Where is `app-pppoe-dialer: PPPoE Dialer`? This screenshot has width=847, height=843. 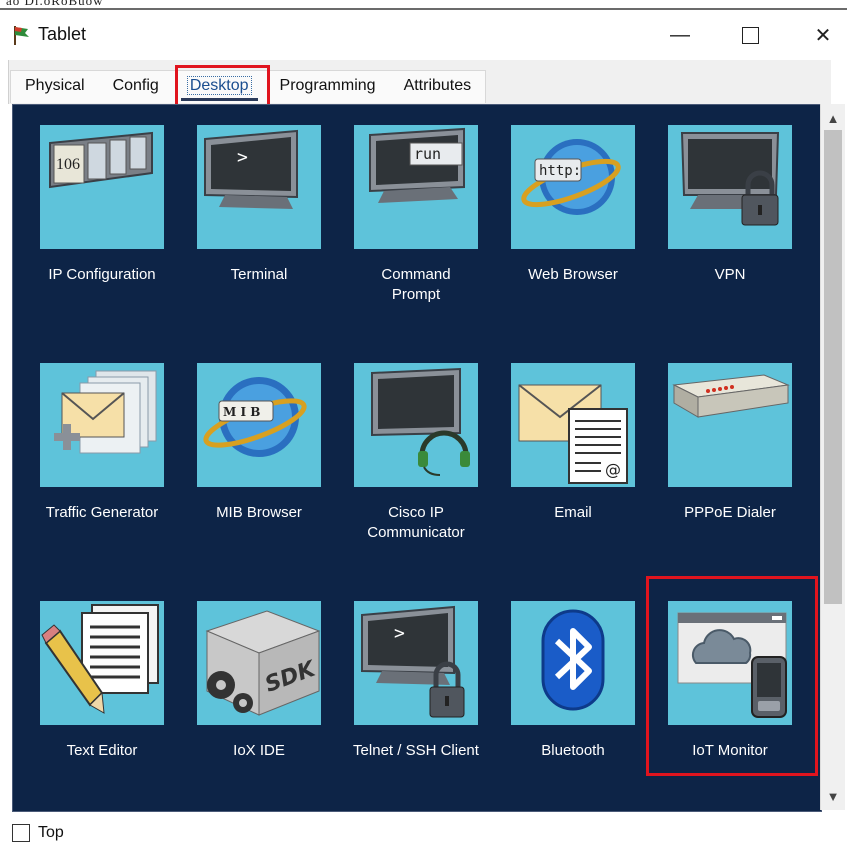
app-pppoe-dialer: PPPoE Dialer is located at coordinates (730, 443).